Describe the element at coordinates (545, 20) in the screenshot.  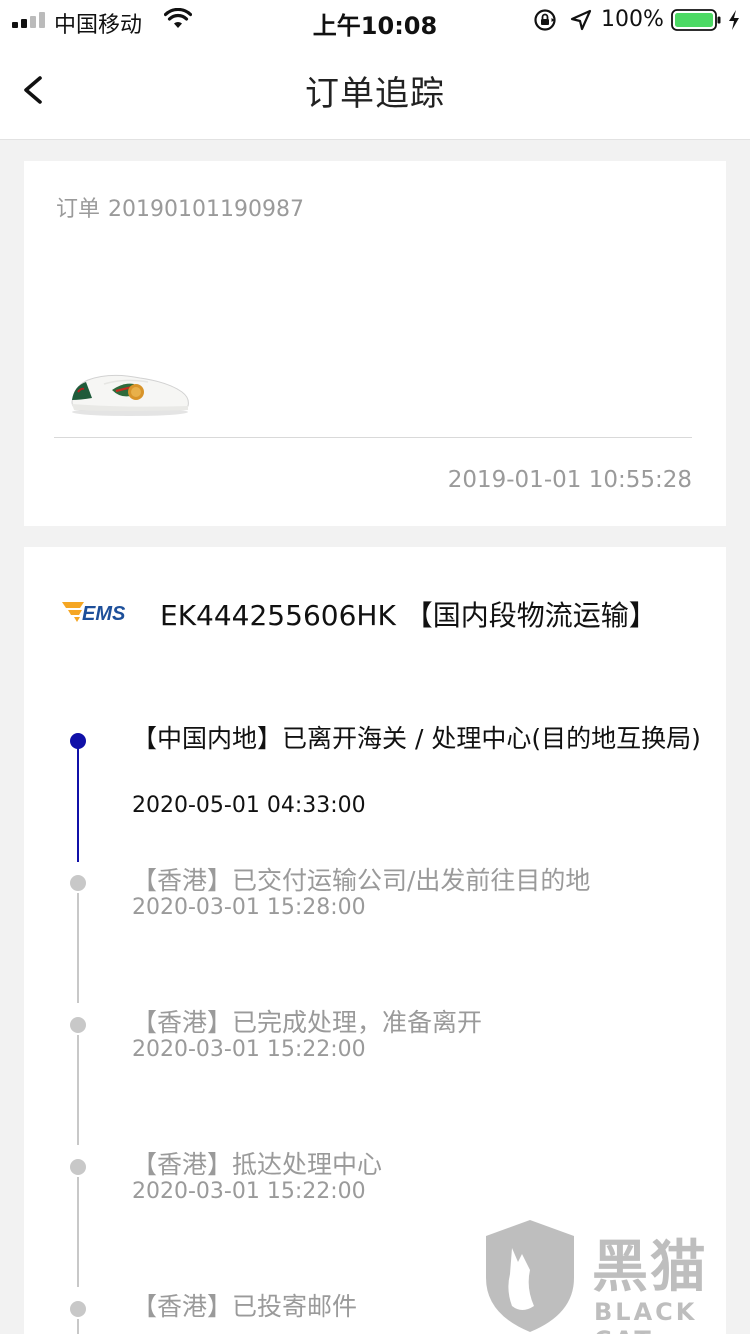
I see `rotation-lock-icon` at that location.